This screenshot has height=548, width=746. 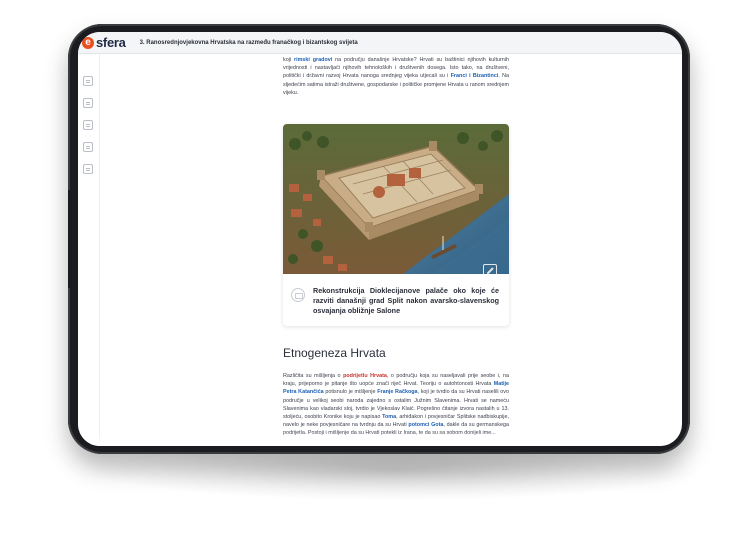 What do you see at coordinates (89, 250) in the screenshot?
I see `side-rail` at bounding box center [89, 250].